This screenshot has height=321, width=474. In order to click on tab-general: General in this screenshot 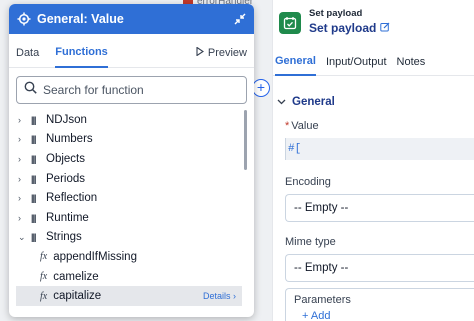, I will do `click(295, 62)`.